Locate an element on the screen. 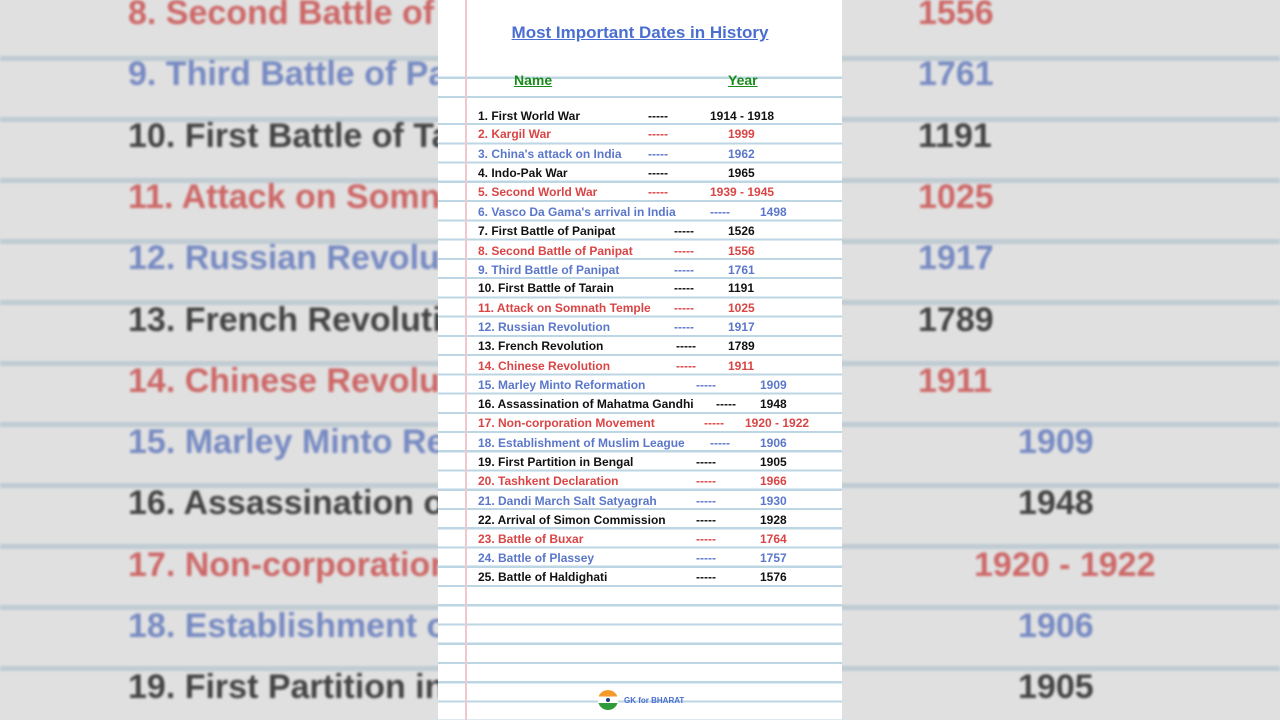 This screenshot has height=720, width=1280. event-year: 1911 is located at coordinates (741, 366).